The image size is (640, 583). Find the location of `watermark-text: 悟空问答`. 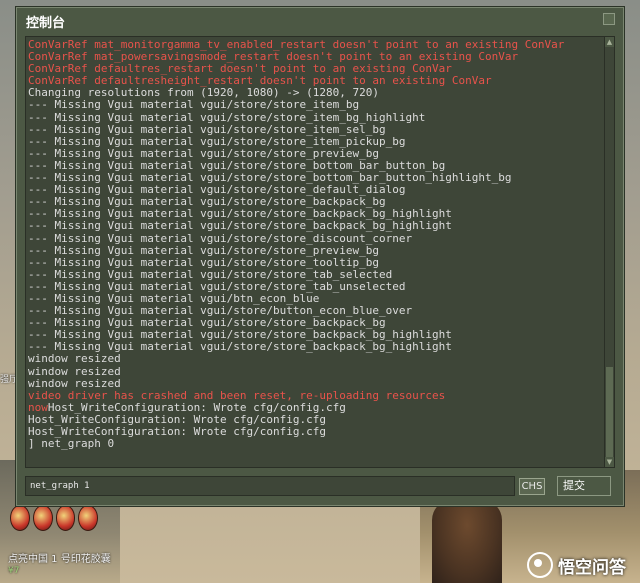

watermark-text: 悟空问答 is located at coordinates (592, 567).